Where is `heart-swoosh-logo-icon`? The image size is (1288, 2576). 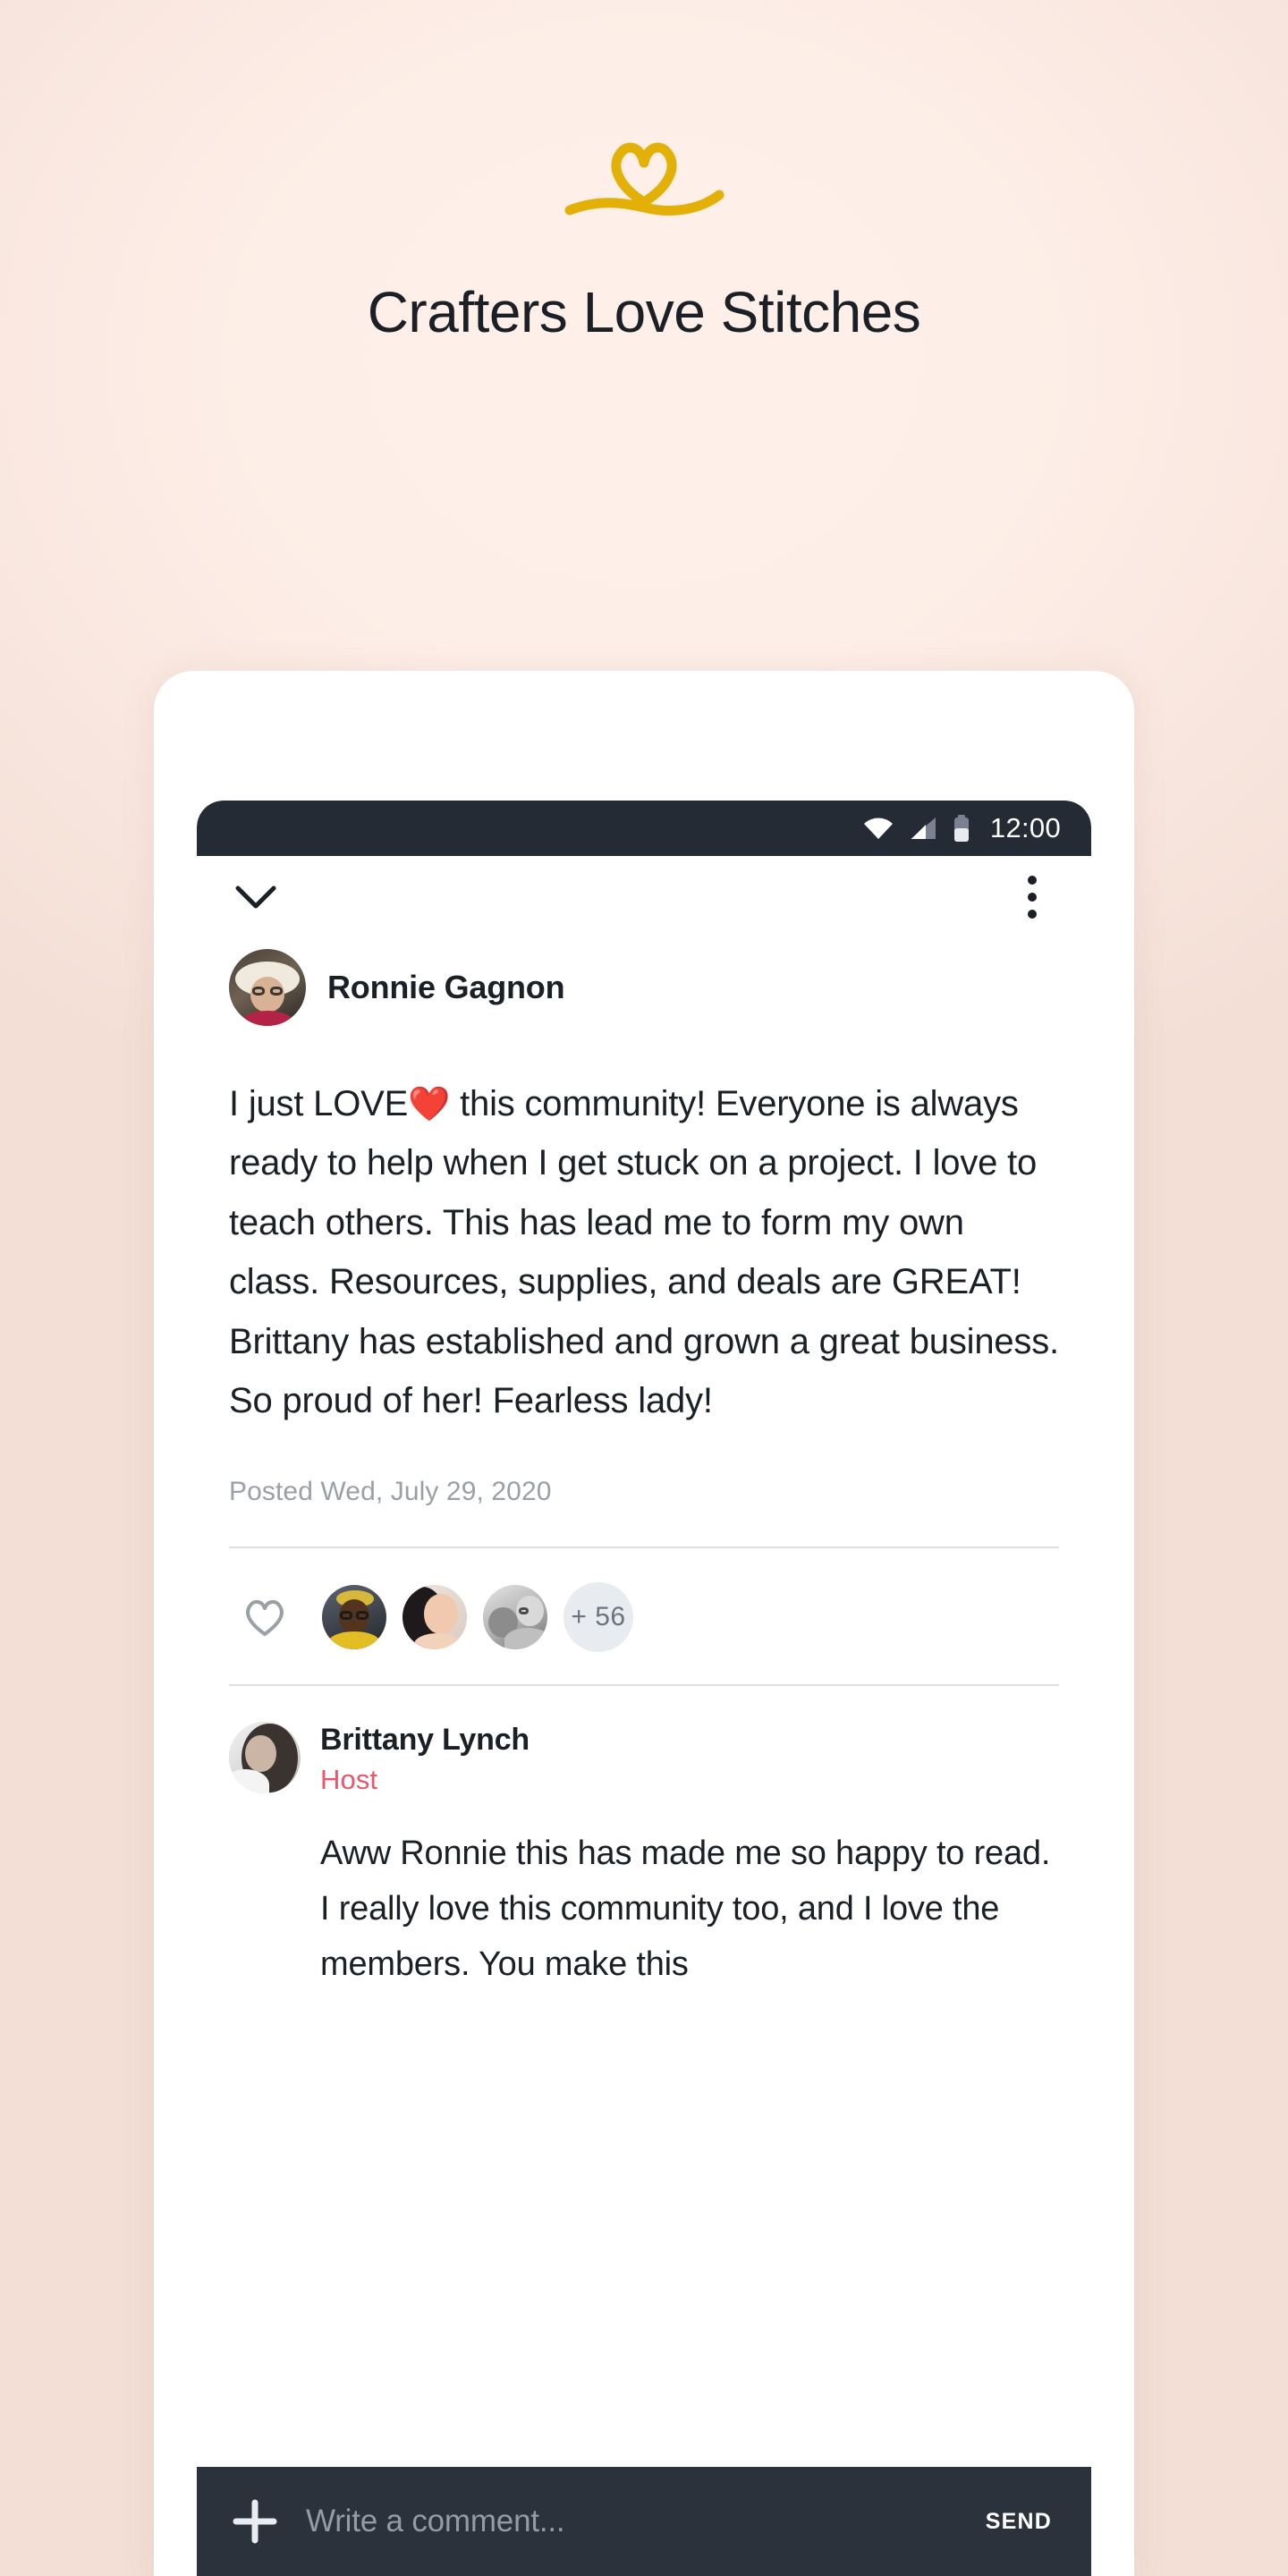 heart-swoosh-logo-icon is located at coordinates (644, 179).